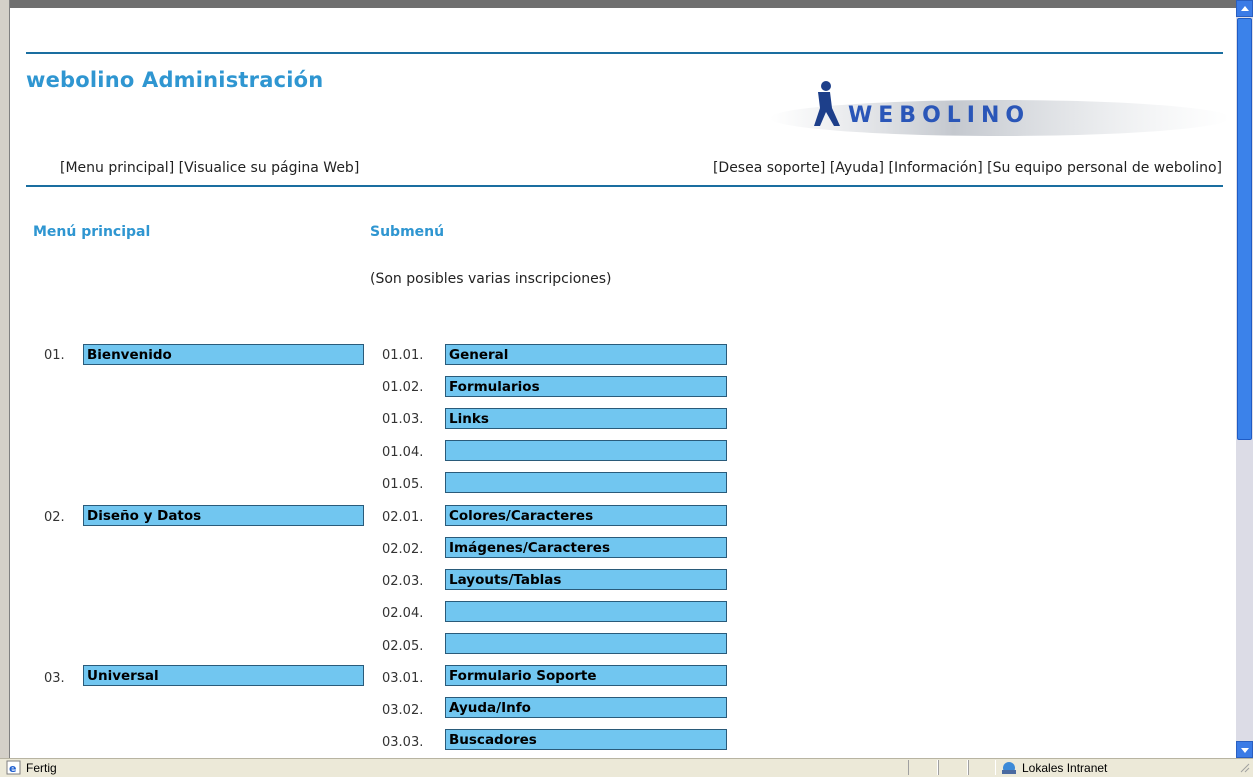 The width and height of the screenshot is (1253, 777). What do you see at coordinates (624, 53) in the screenshot?
I see `header-rule-top` at bounding box center [624, 53].